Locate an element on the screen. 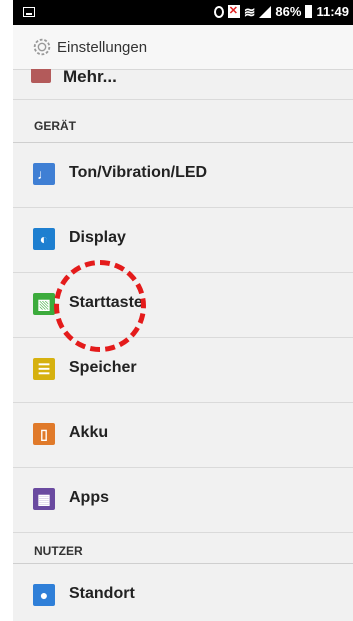 This screenshot has width=353, height=621. battery-percent: 86% is located at coordinates (288, 11).